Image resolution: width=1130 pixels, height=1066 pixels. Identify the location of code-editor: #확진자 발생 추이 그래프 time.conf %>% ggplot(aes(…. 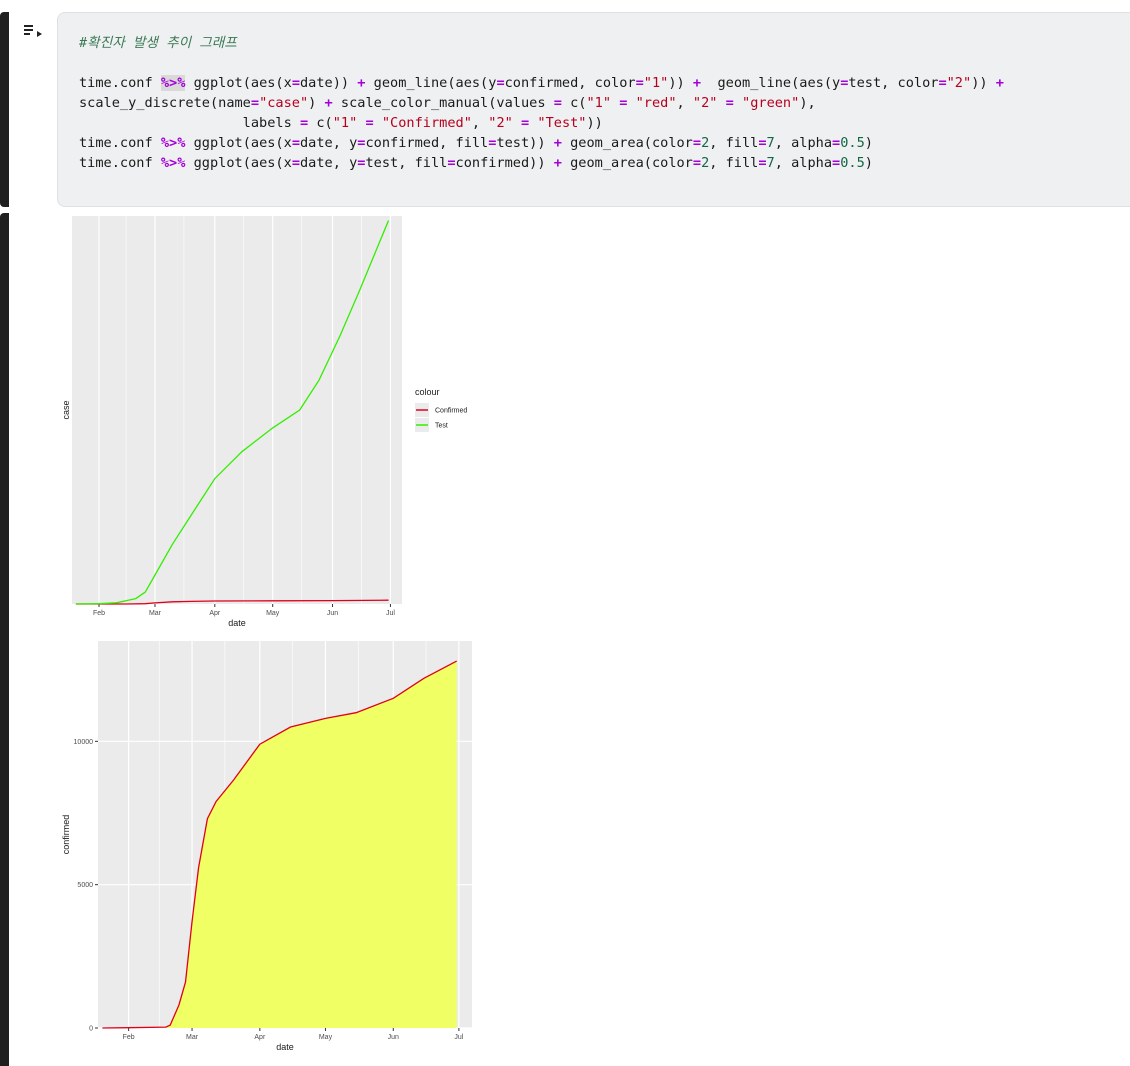
(541, 103).